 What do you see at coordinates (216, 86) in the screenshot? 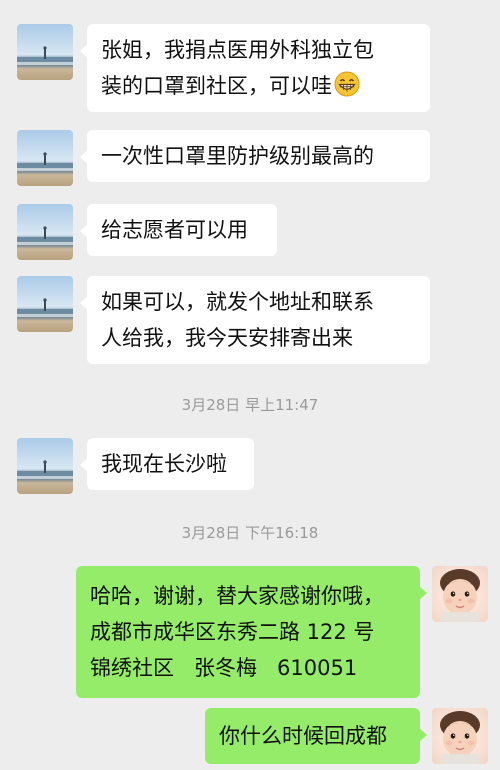
I see `message-text: 装的口罩到社区，可以哇` at bounding box center [216, 86].